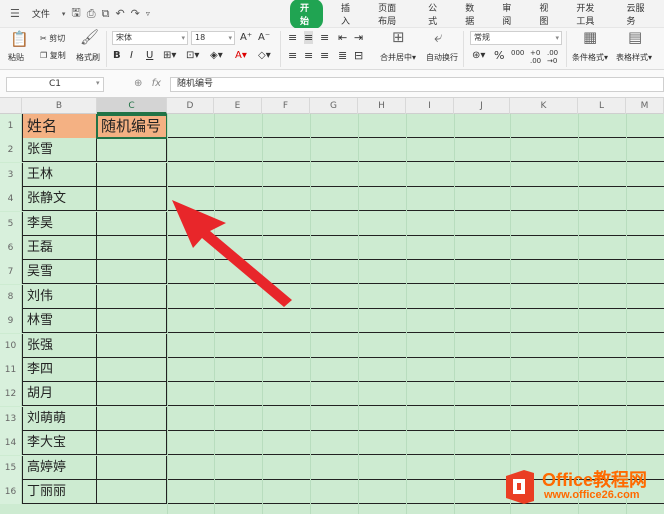  What do you see at coordinates (582, 488) in the screenshot?
I see `watermark: Office教程网 www.office26.com` at bounding box center [582, 488].